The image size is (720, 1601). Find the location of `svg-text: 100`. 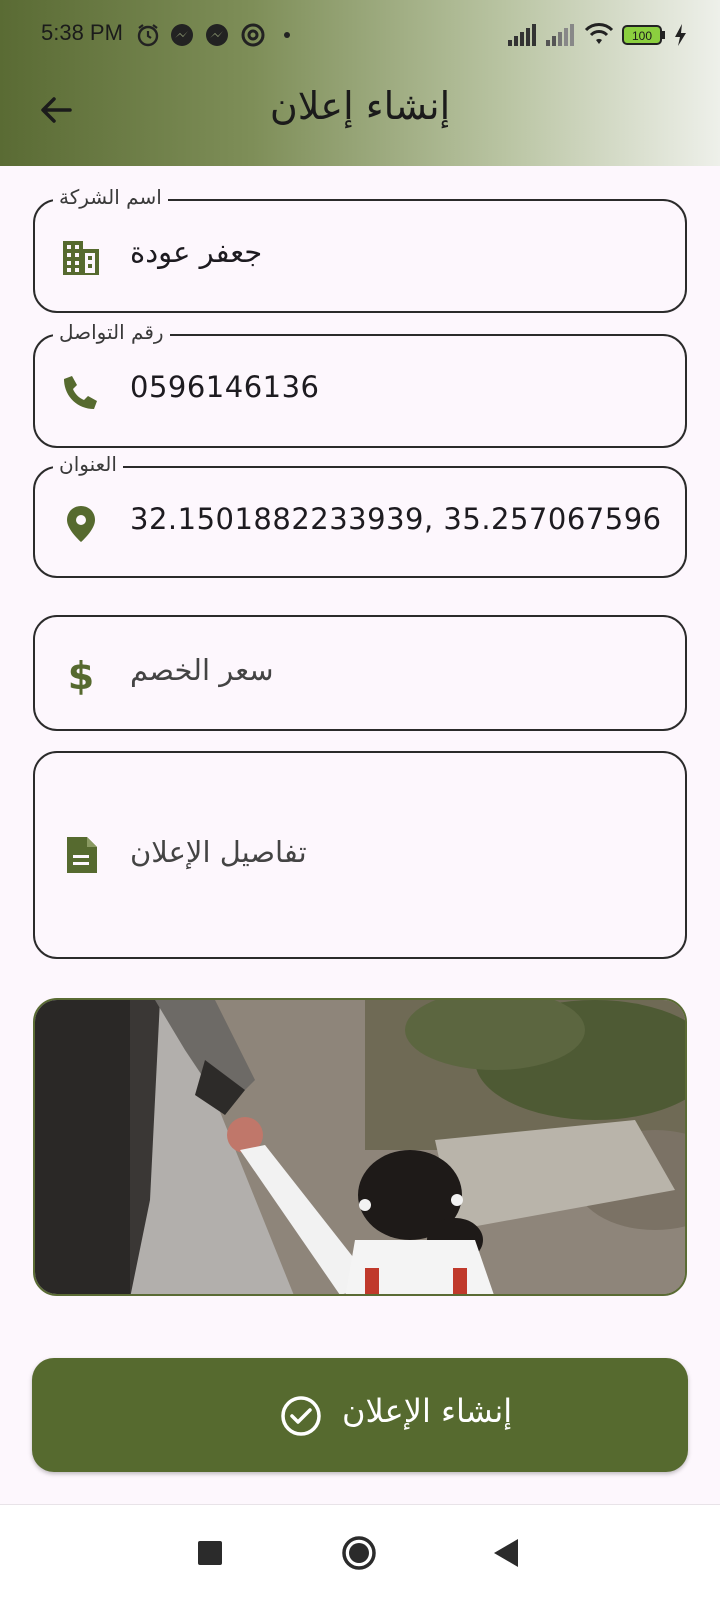

svg-text: 100 is located at coordinates (642, 36).